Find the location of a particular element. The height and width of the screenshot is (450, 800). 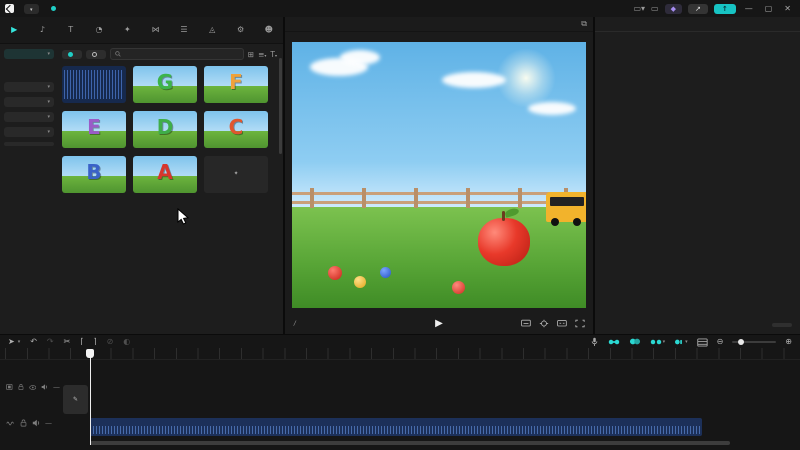

maximize-button: ▢ is located at coordinates (769, 8).